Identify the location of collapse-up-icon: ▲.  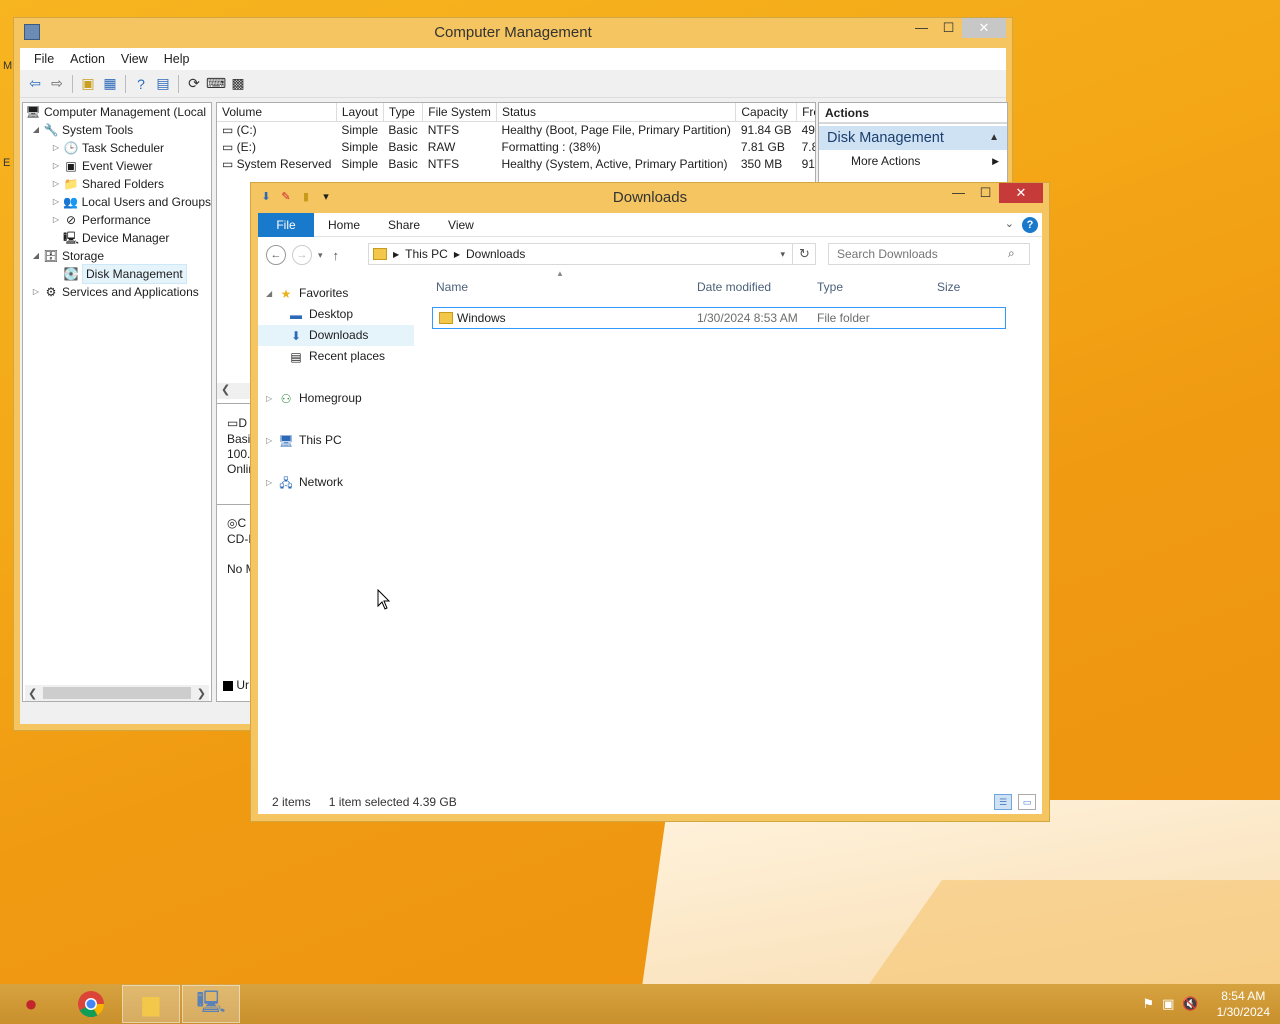
(994, 138).